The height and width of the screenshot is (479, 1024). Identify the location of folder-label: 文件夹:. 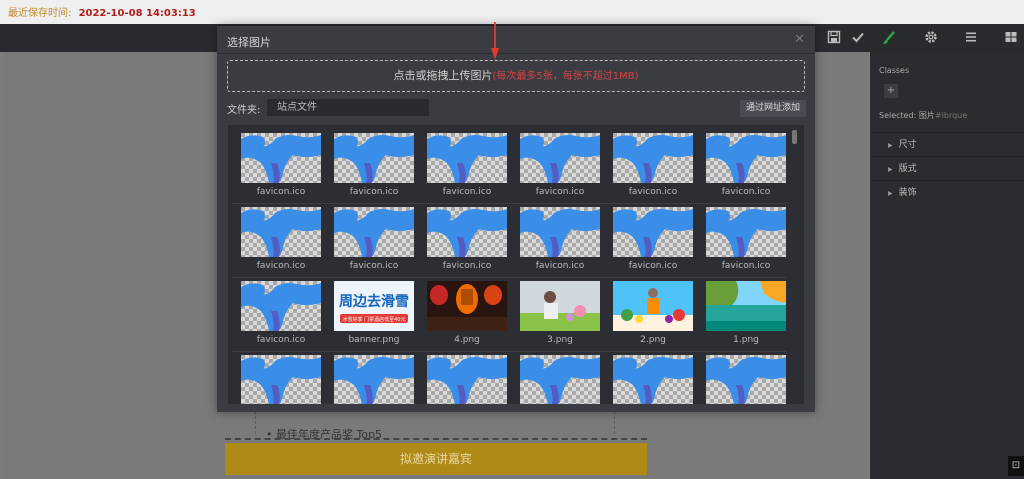
(244, 110).